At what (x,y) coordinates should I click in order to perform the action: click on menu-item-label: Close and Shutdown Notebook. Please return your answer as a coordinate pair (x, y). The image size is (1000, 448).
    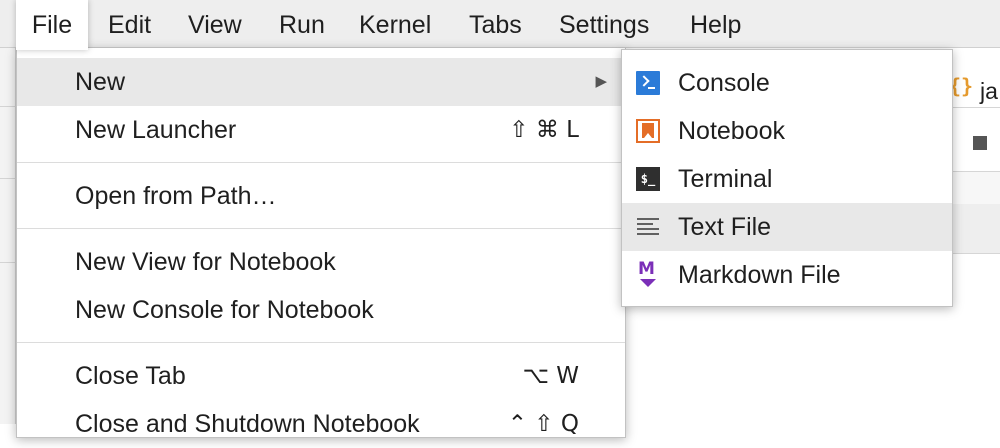
    Looking at the image, I should click on (247, 424).